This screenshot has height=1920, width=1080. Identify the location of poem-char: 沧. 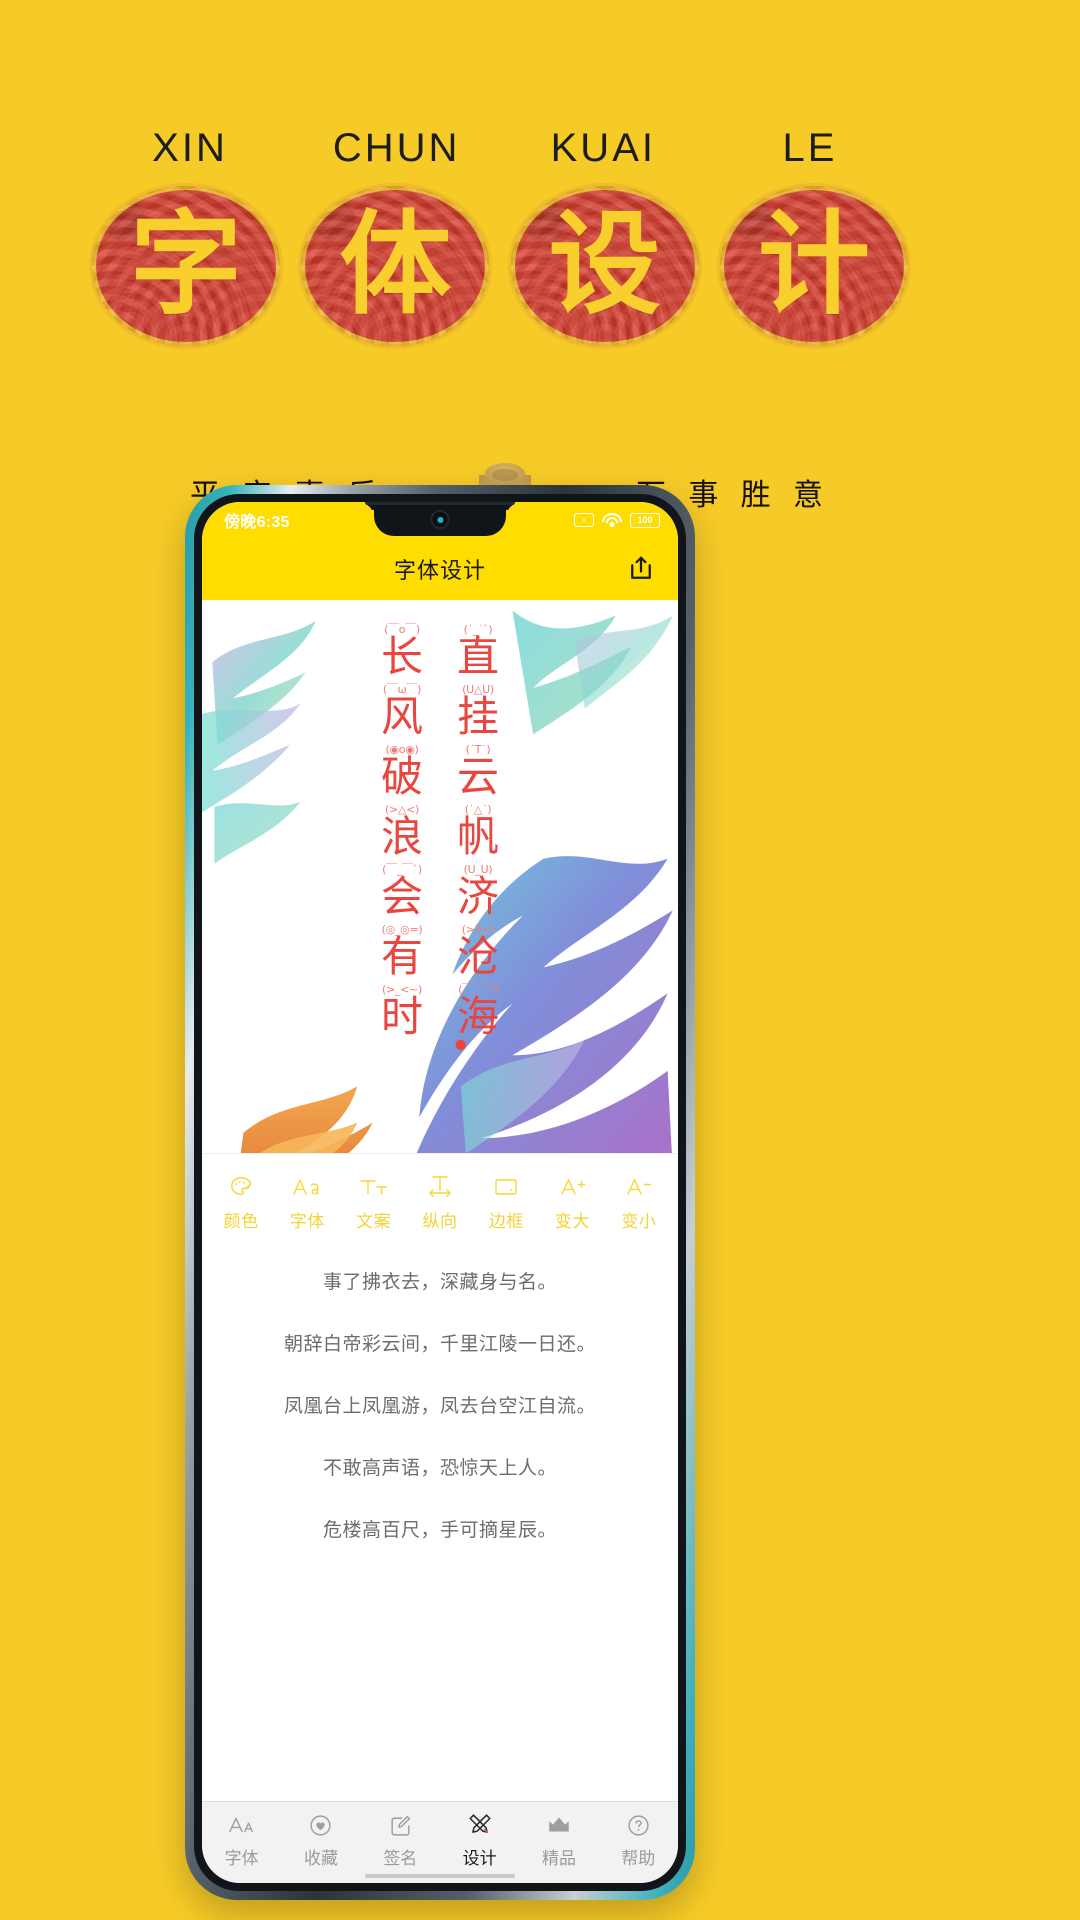
(478, 956).